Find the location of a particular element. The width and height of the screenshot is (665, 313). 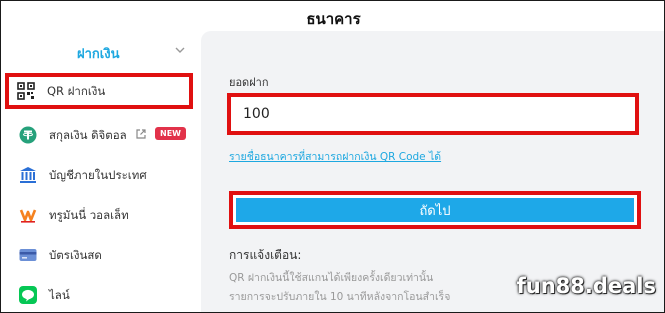

amount-field-container is located at coordinates (433, 114).